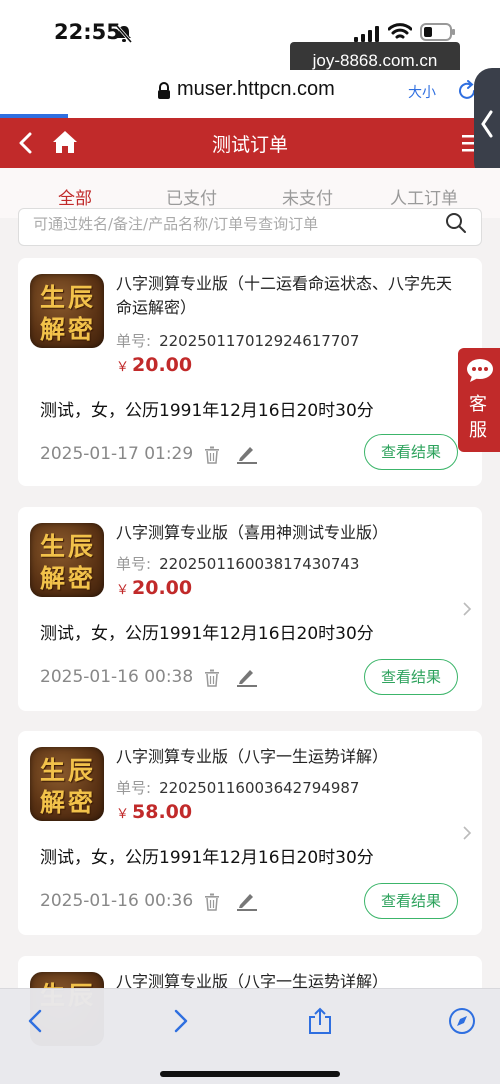  What do you see at coordinates (259, 564) in the screenshot?
I see `order-number-value: 22025011600381743​0743` at bounding box center [259, 564].